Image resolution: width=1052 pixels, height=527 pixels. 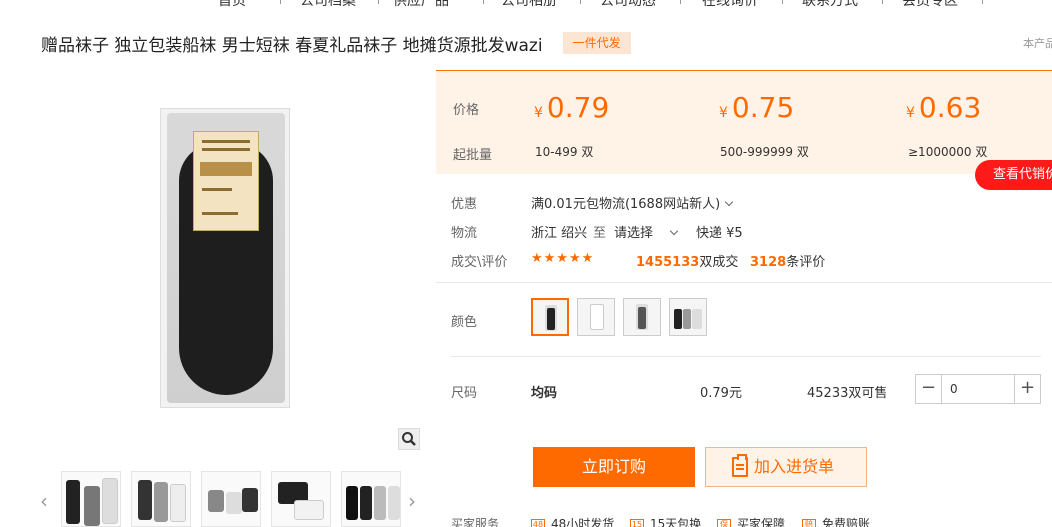 What do you see at coordinates (1027, 389) in the screenshot?
I see `quantity-plus-button: +` at bounding box center [1027, 389].